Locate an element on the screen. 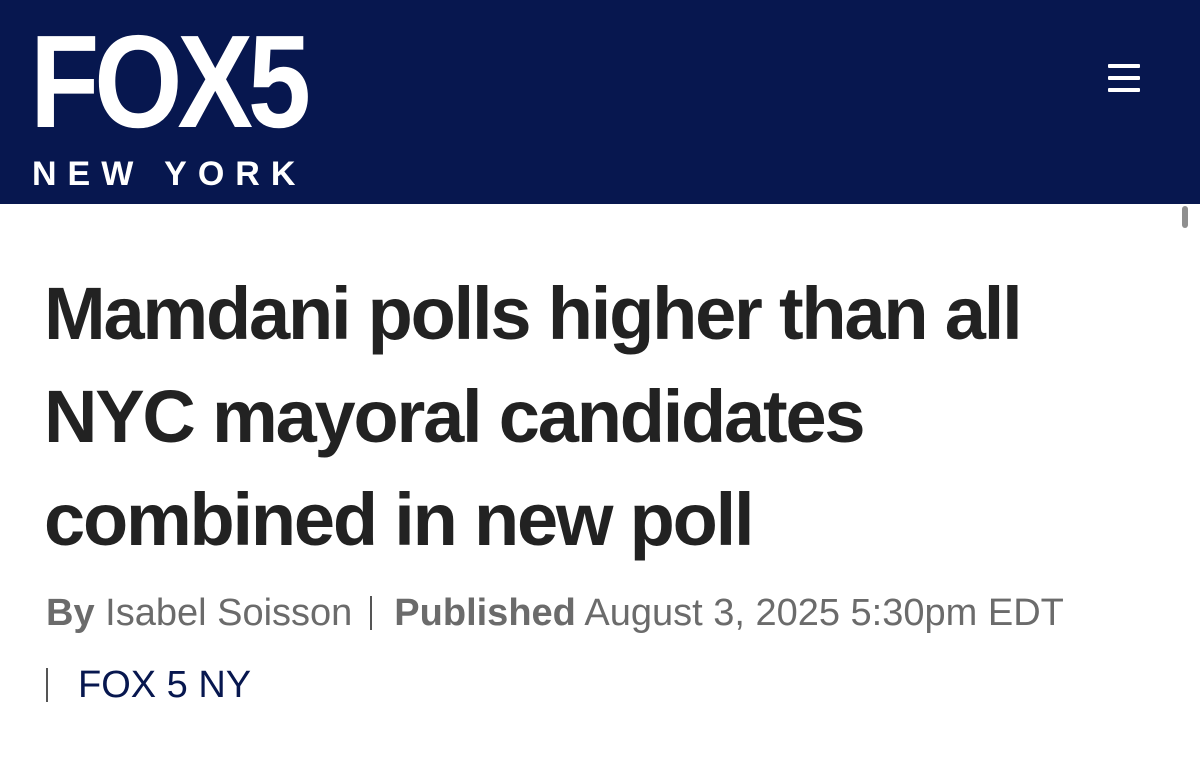  by-label: By is located at coordinates (70, 613).